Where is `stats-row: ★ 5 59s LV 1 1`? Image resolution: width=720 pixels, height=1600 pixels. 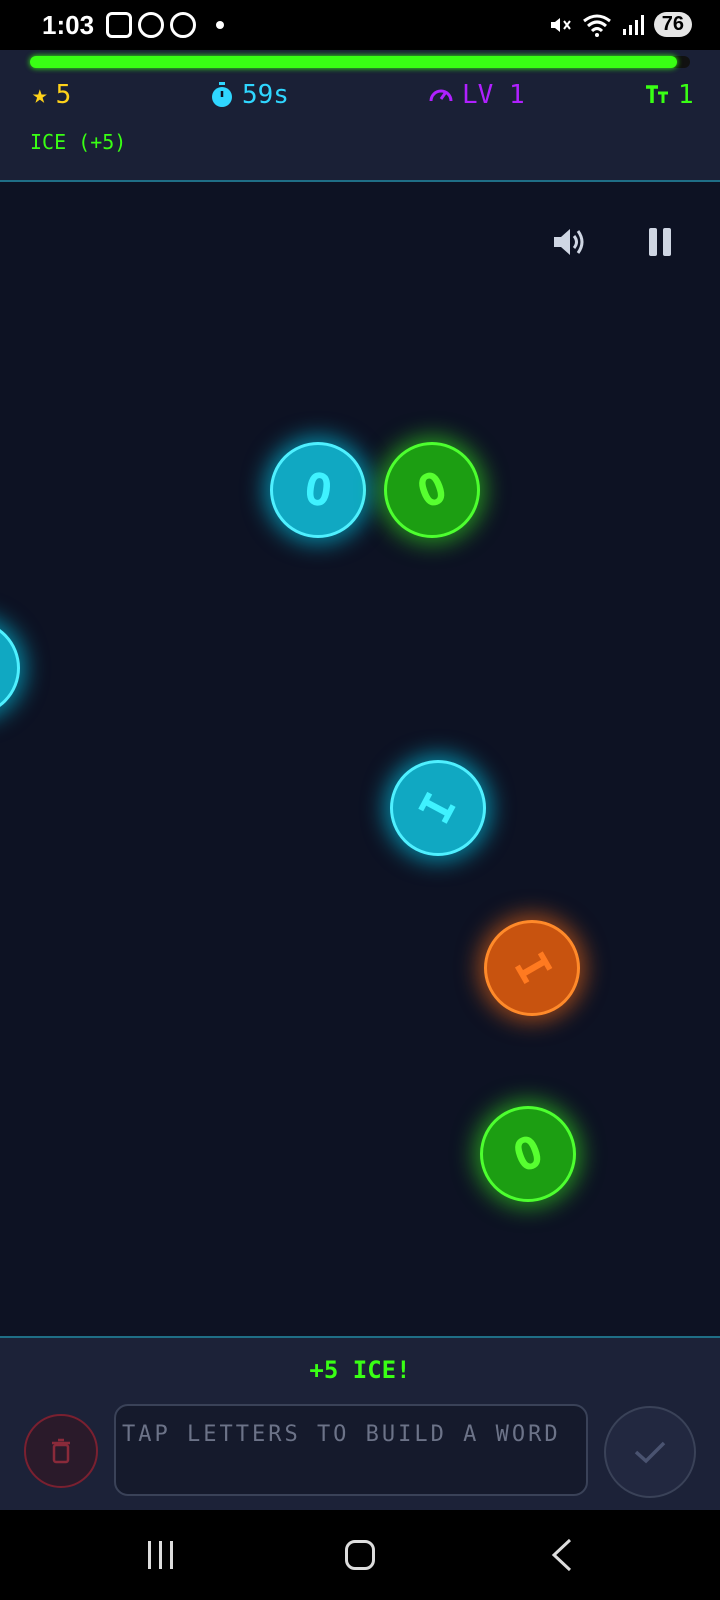
stats-row: ★ 5 59s LV 1 1 is located at coordinates (360, 100).